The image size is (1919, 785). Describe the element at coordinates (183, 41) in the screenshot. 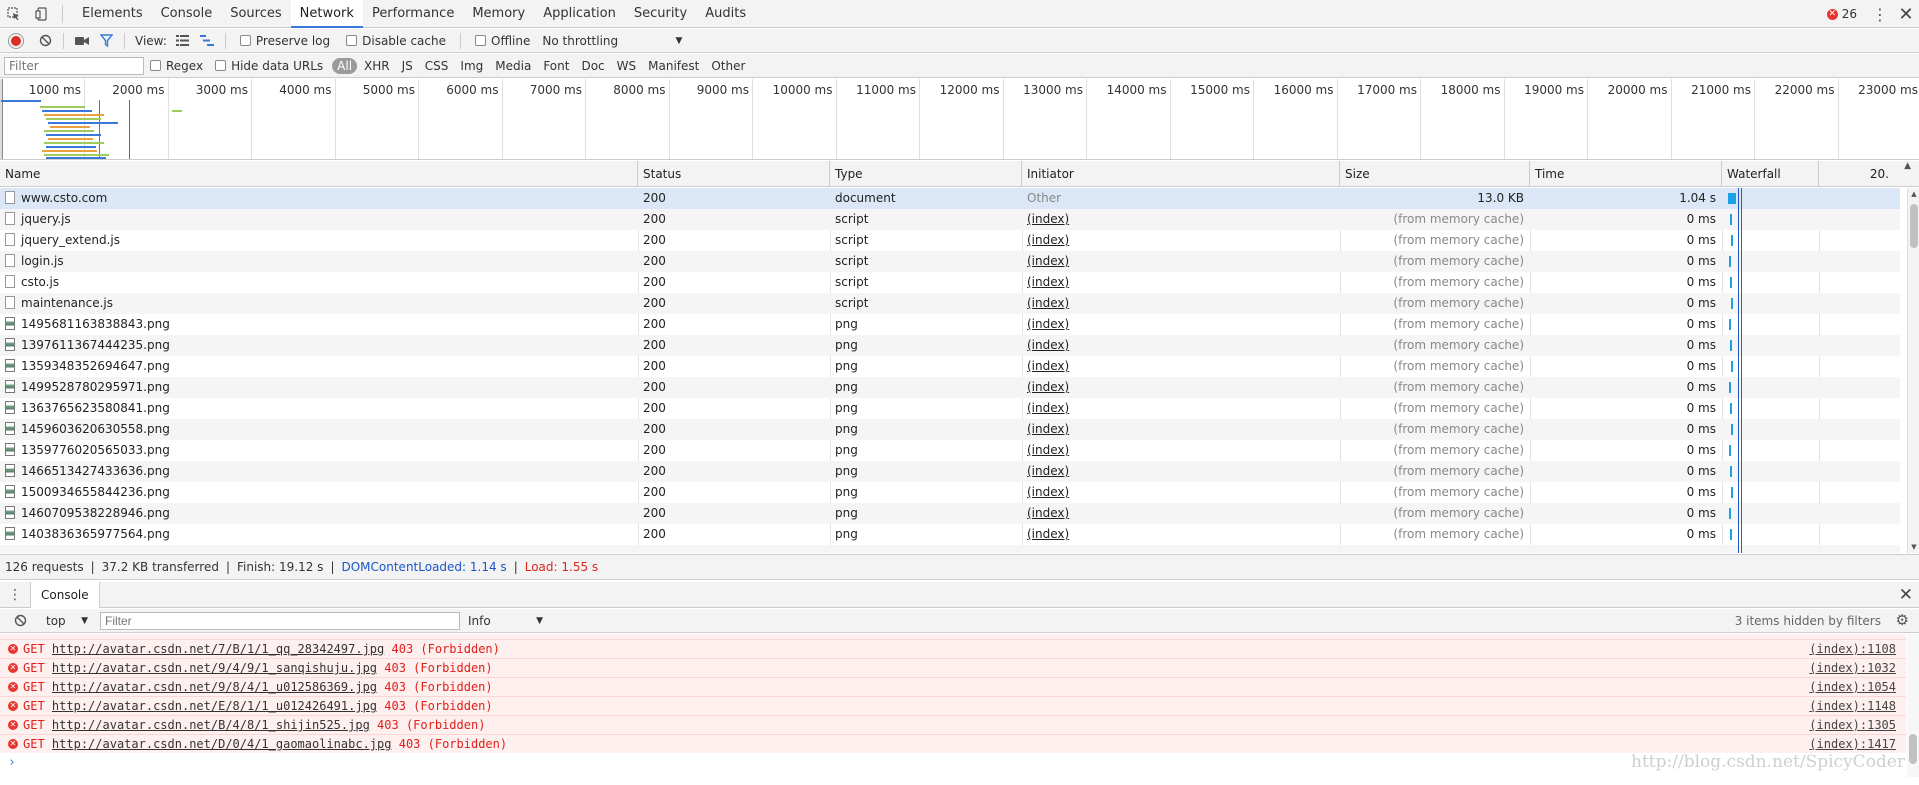

I see `large-rows-icon` at that location.